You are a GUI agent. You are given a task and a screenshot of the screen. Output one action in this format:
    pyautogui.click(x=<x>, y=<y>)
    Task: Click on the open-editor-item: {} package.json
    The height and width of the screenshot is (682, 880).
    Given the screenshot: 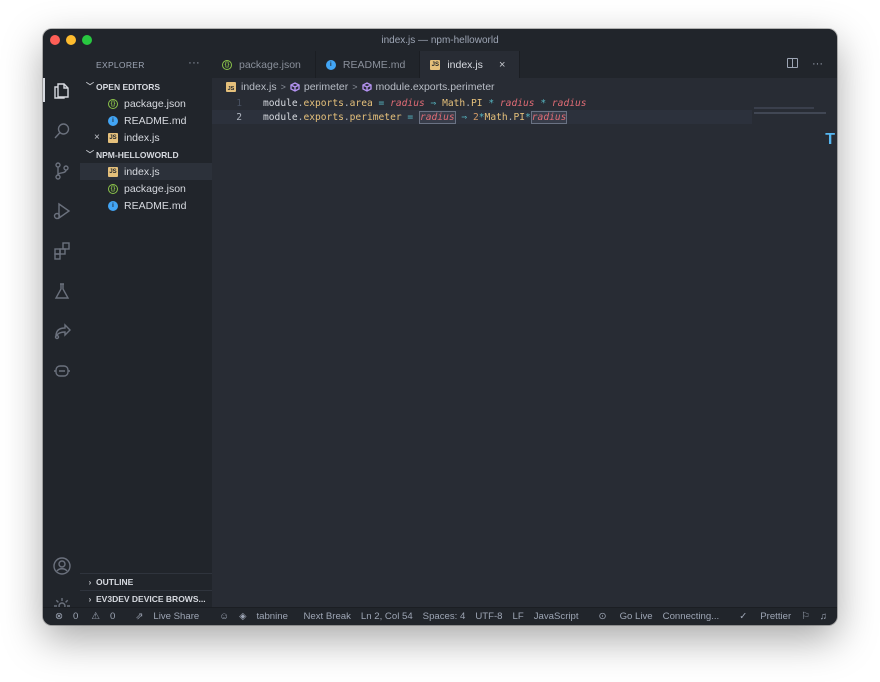 What is the action you would take?
    pyautogui.click(x=146, y=103)
    